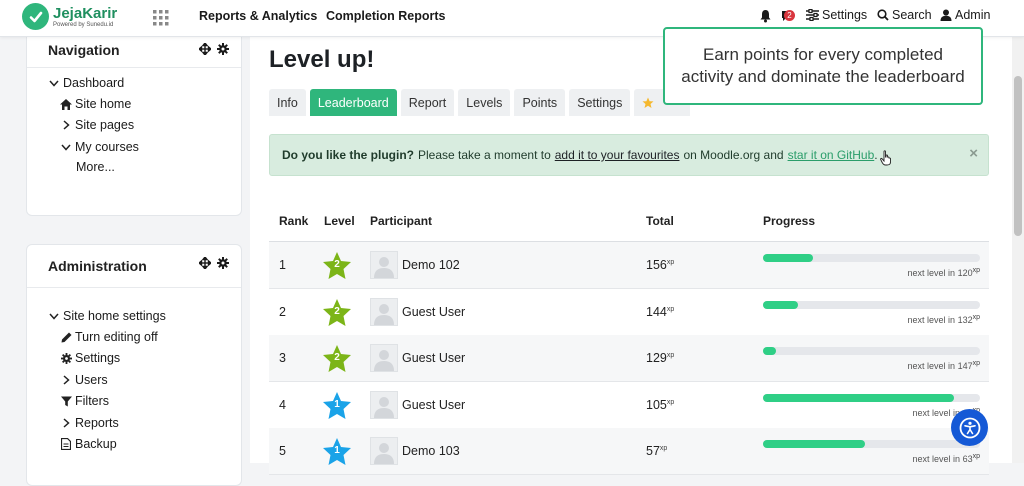 The width and height of the screenshot is (1024, 486). I want to click on tree-item-reports: Reports, so click(89, 423).